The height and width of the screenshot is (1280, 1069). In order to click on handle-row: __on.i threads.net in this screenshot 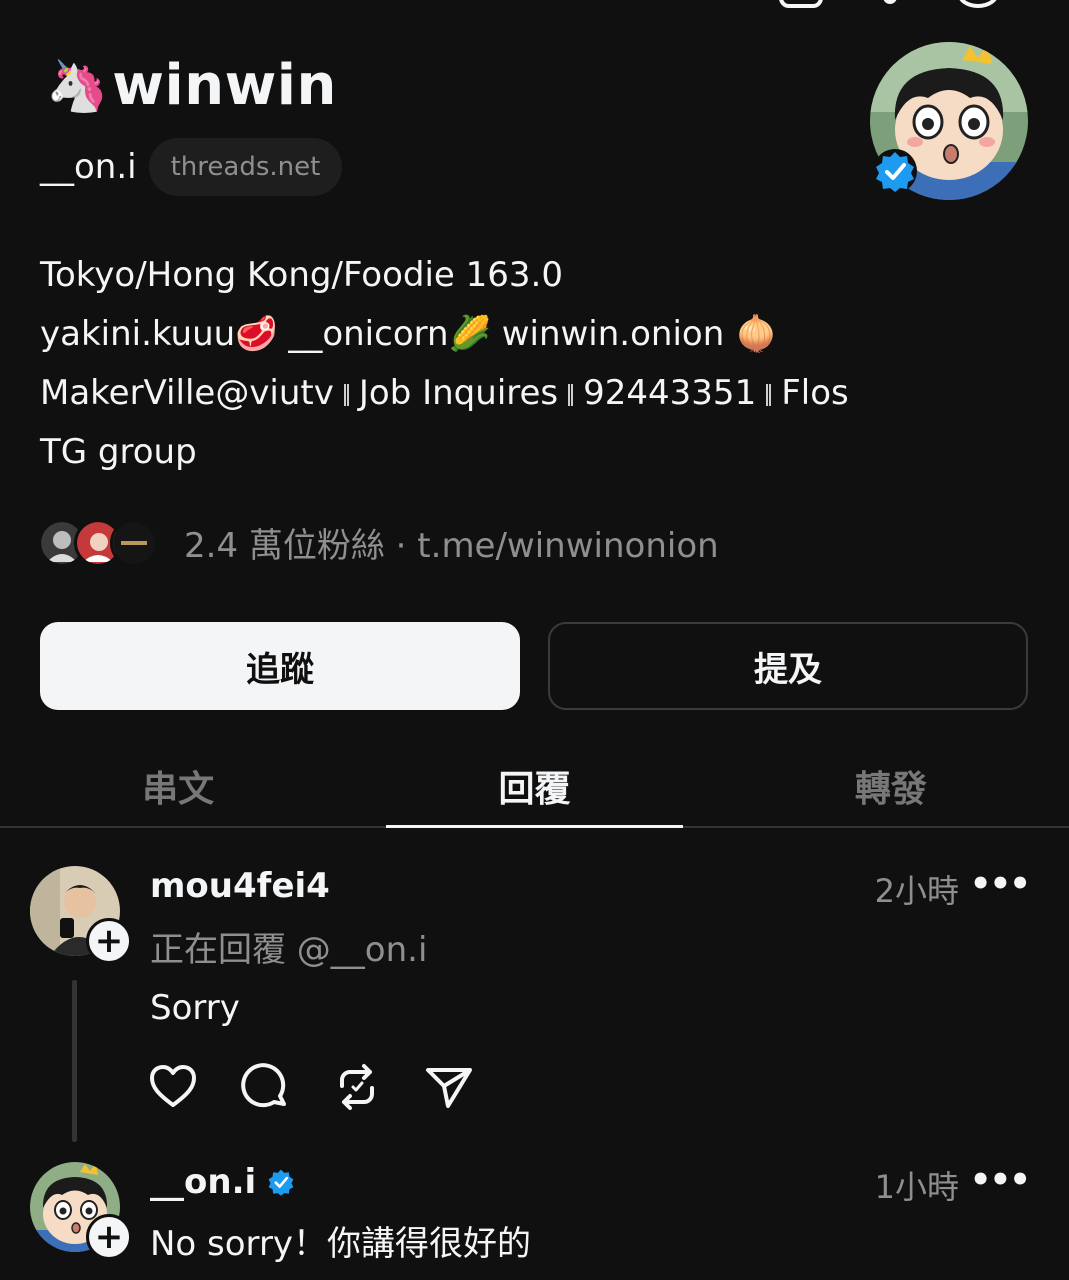, I will do `click(191, 167)`.